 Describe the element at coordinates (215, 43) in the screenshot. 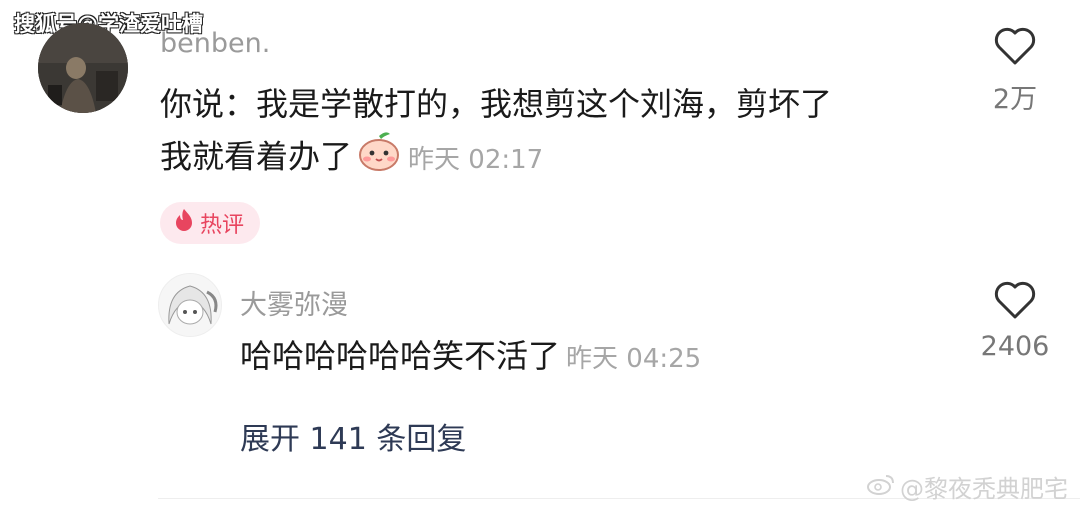

I see `comment-username: benben.` at that location.